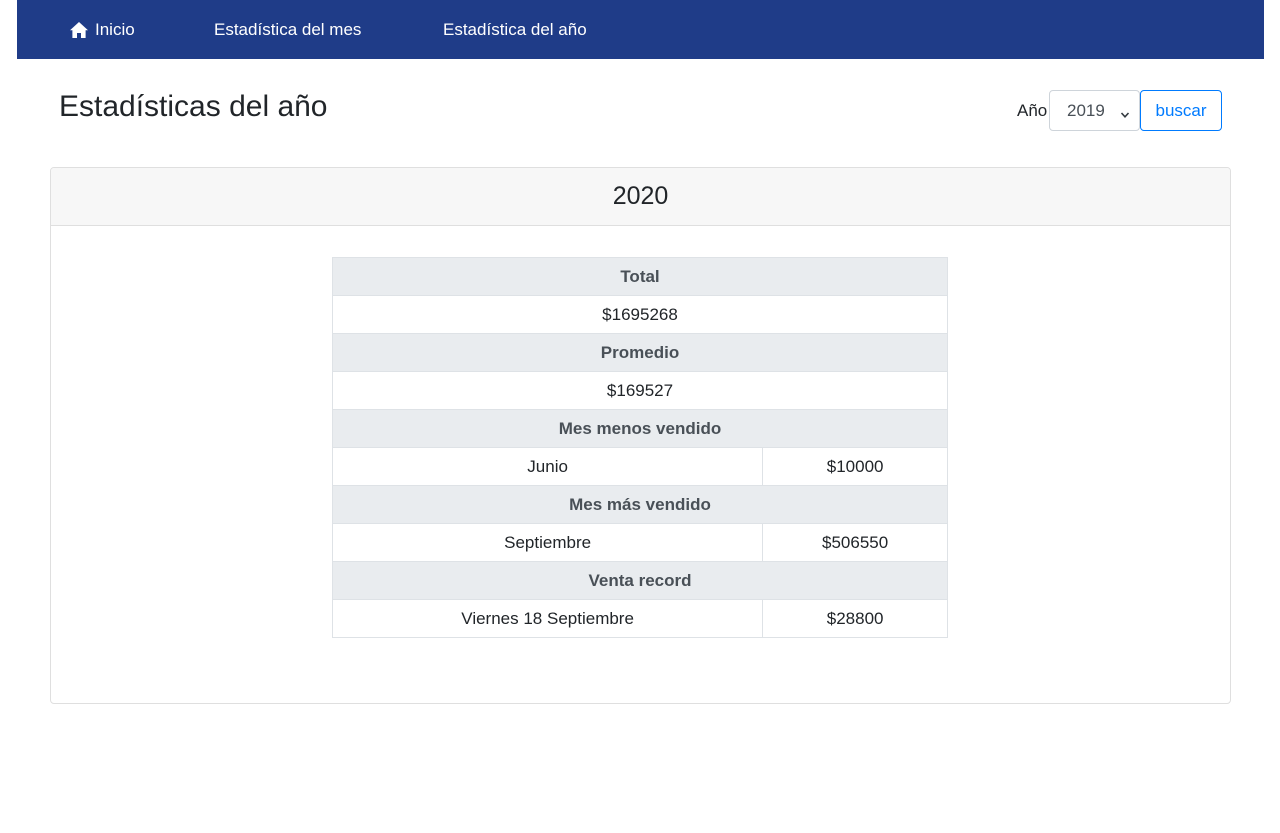 The height and width of the screenshot is (833, 1280). Describe the element at coordinates (1032, 110) in the screenshot. I see `year-label: Año` at that location.